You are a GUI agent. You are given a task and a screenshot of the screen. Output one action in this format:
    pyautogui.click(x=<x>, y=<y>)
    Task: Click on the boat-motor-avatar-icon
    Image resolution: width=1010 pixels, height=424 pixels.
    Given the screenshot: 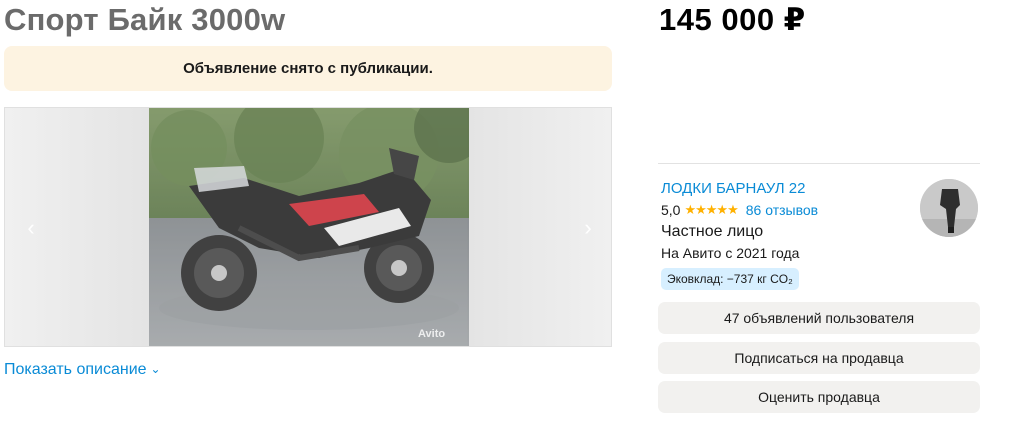 What is the action you would take?
    pyautogui.click(x=949, y=208)
    